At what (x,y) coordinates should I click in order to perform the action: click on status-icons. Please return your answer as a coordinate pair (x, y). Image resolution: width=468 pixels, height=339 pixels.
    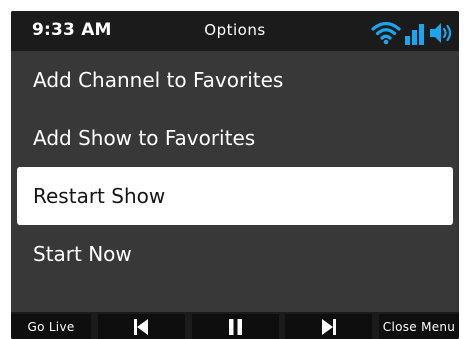
    Looking at the image, I should click on (412, 31).